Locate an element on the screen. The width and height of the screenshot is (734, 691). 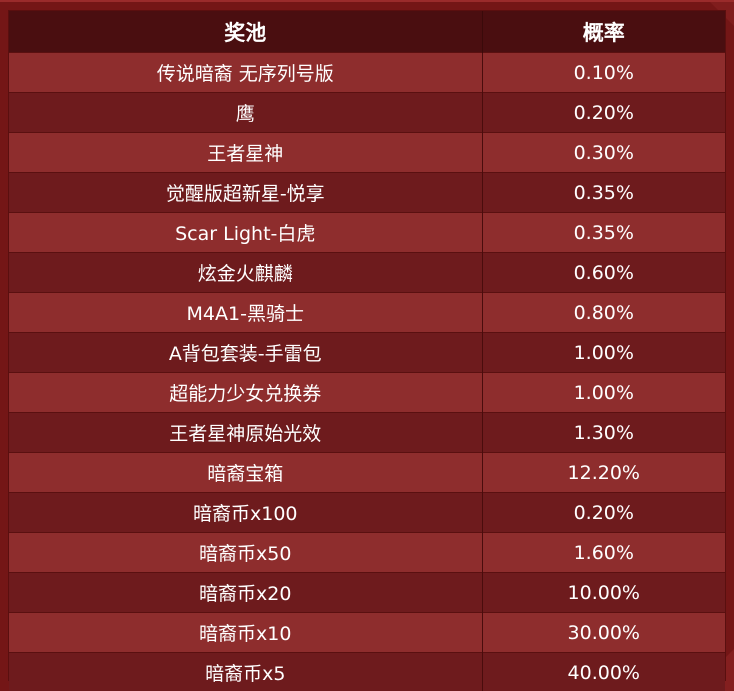
prize-name: M4A1-黑骑士 is located at coordinates (246, 312).